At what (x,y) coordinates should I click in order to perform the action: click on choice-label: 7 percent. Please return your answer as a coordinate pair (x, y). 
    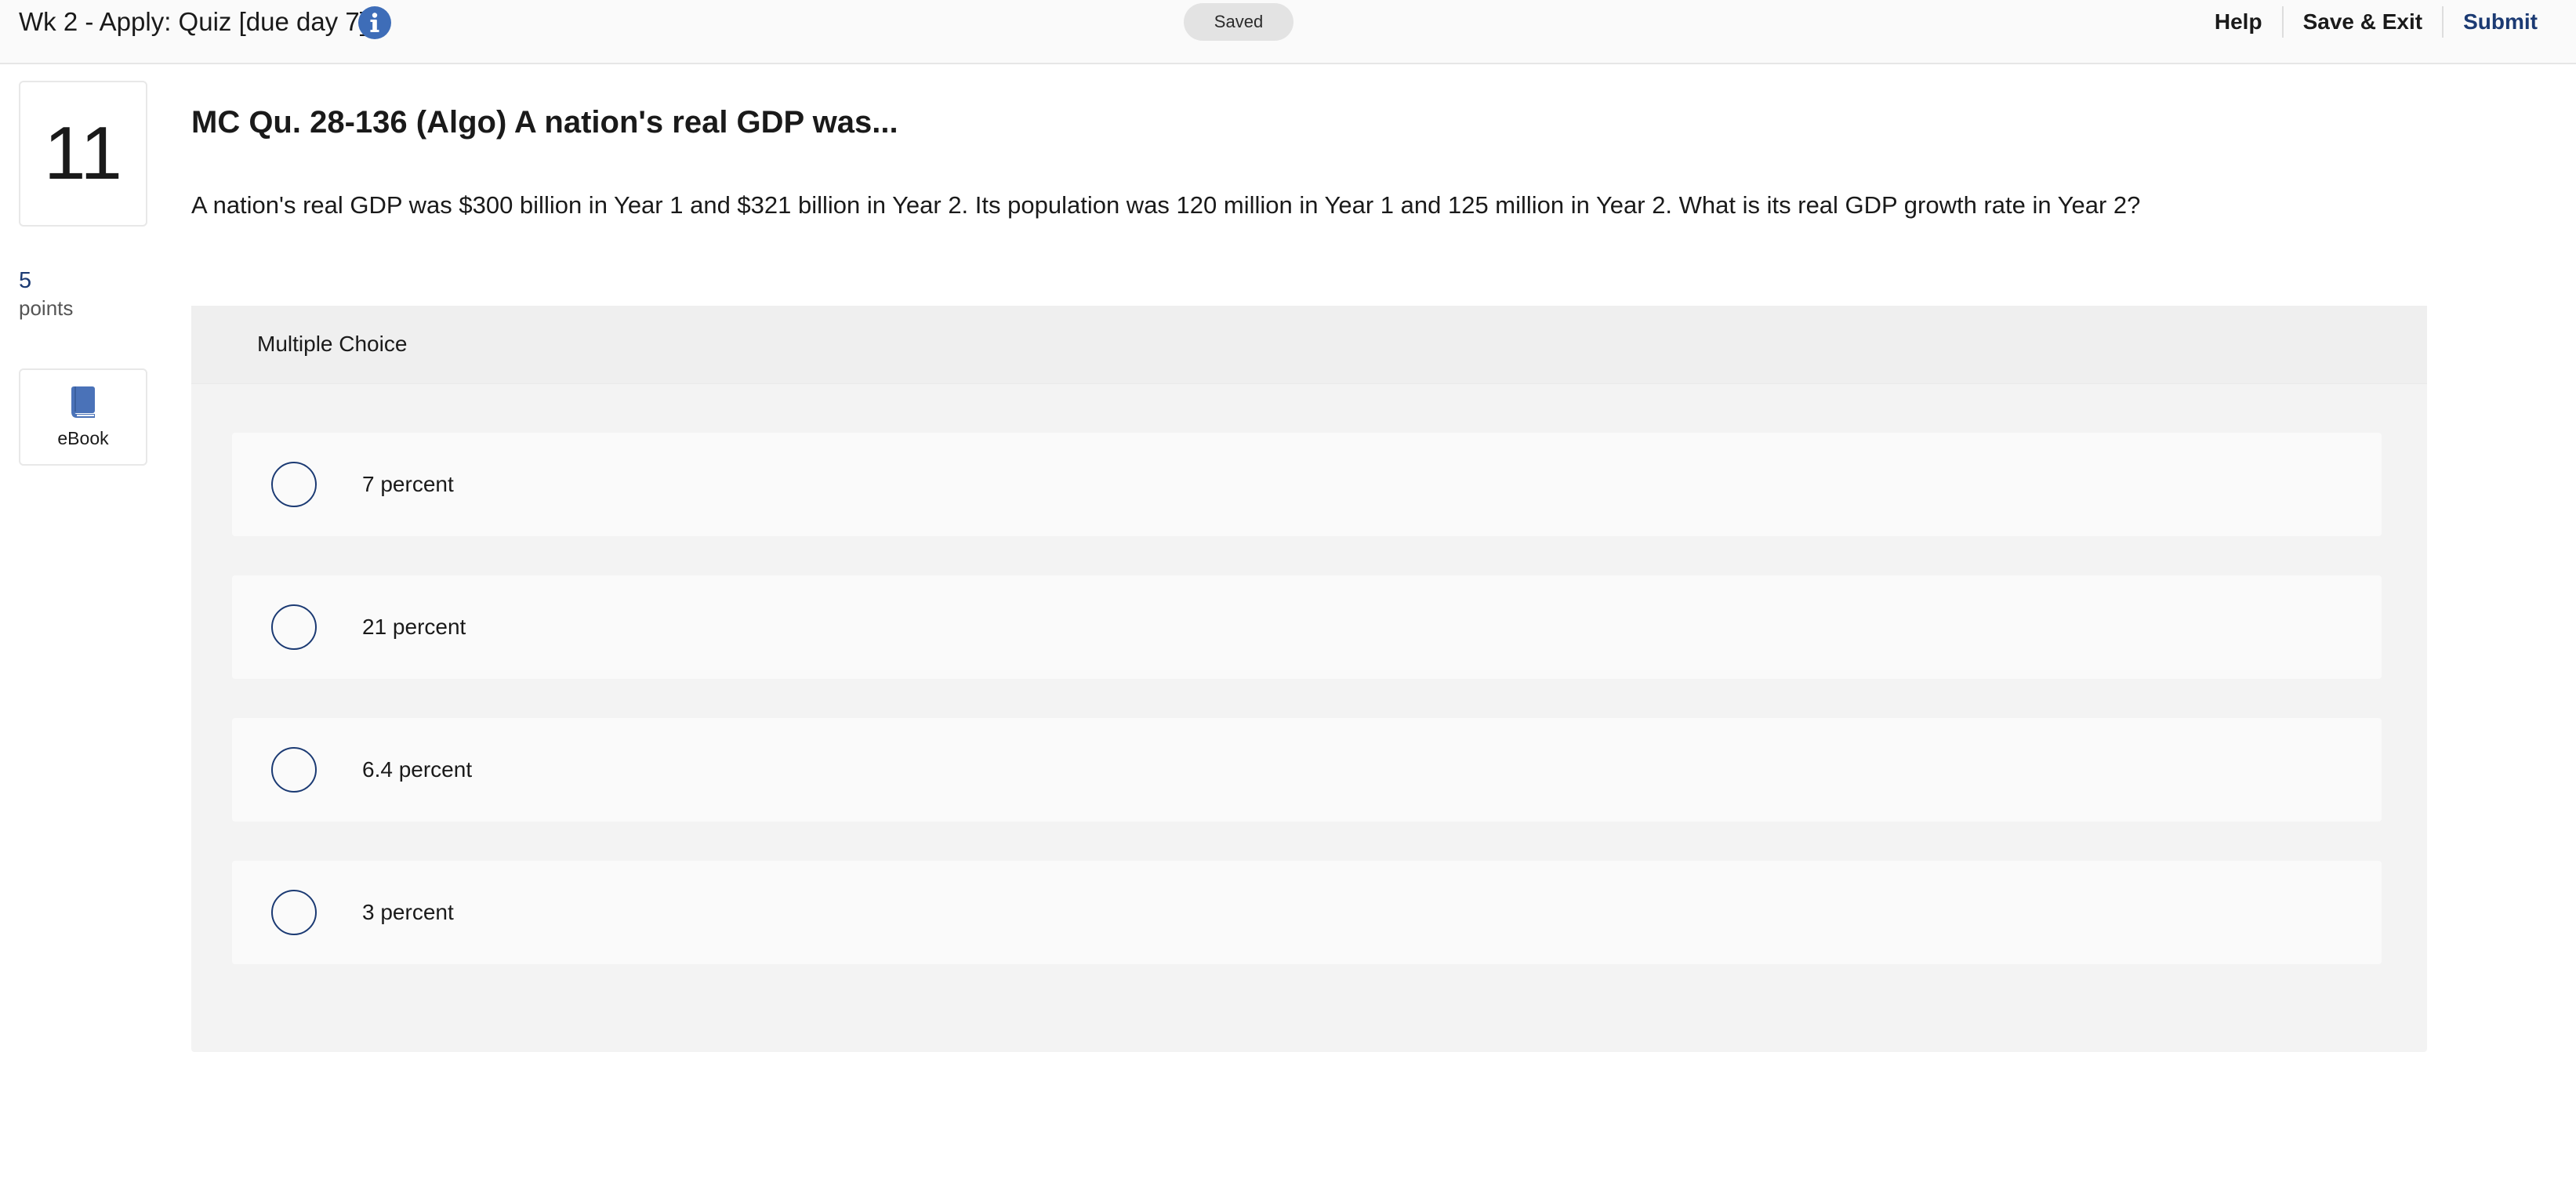
    Looking at the image, I should click on (408, 484).